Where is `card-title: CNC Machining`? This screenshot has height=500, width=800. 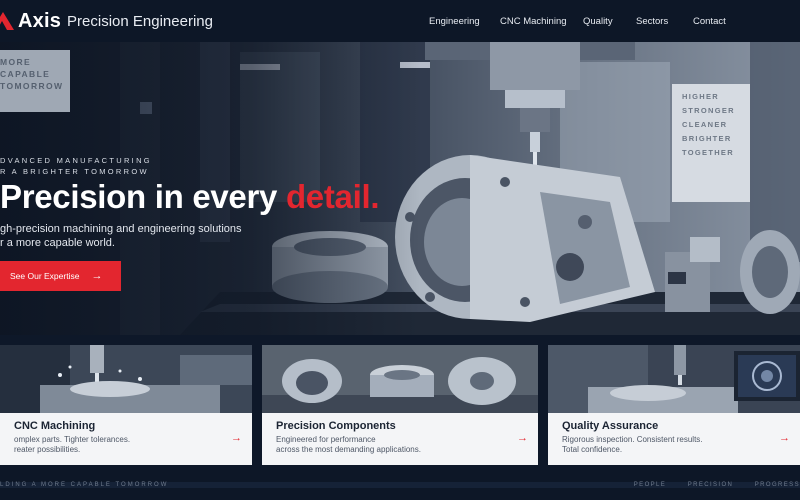 card-title: CNC Machining is located at coordinates (55, 426).